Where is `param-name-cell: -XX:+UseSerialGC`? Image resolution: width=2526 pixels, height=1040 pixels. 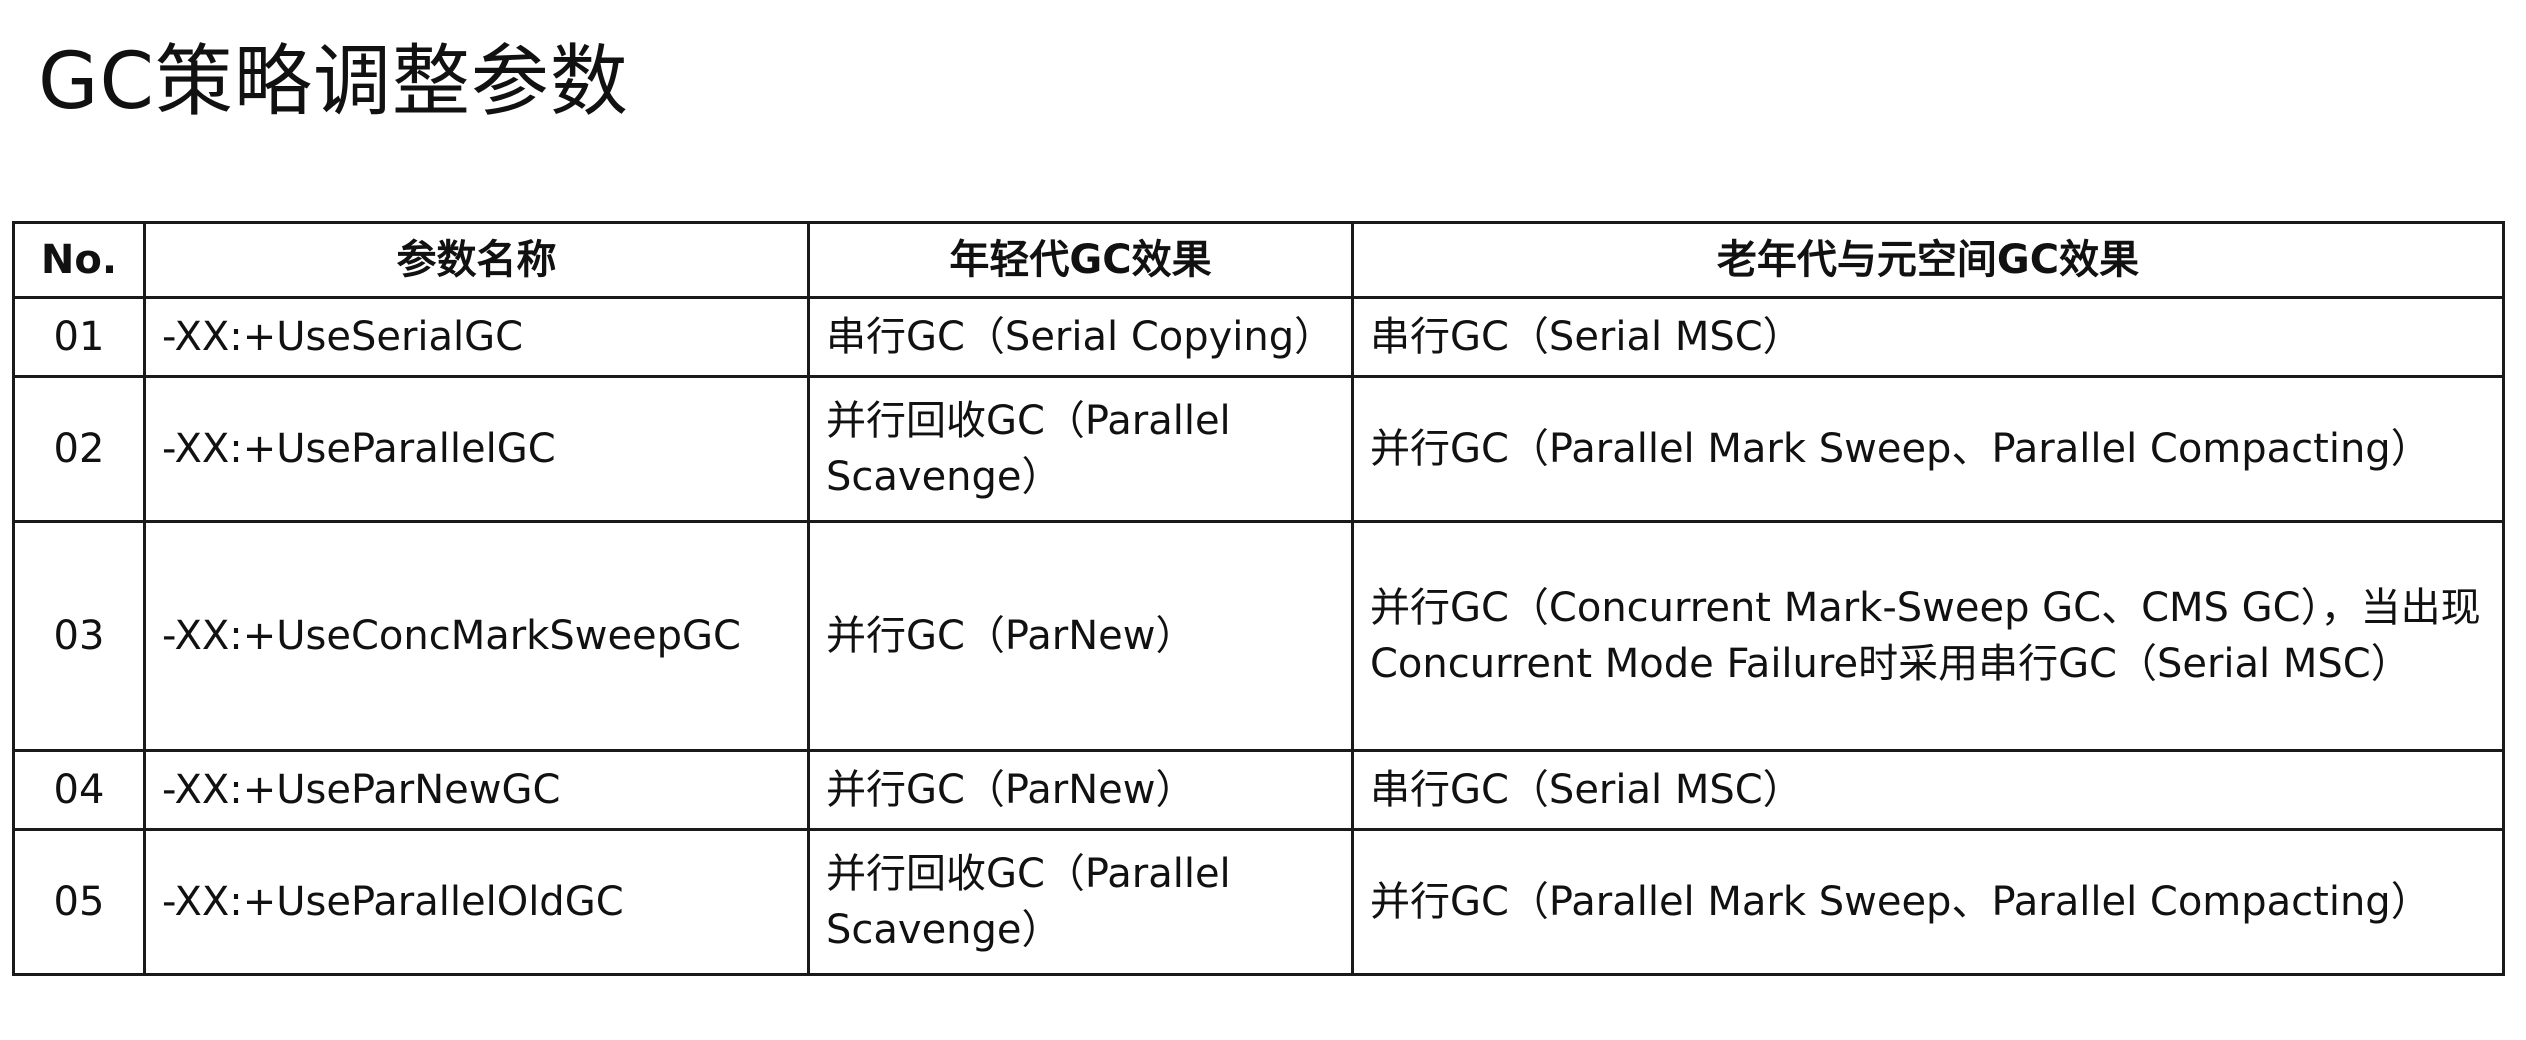
param-name-cell: -XX:+UseSerialGC is located at coordinates (476, 337).